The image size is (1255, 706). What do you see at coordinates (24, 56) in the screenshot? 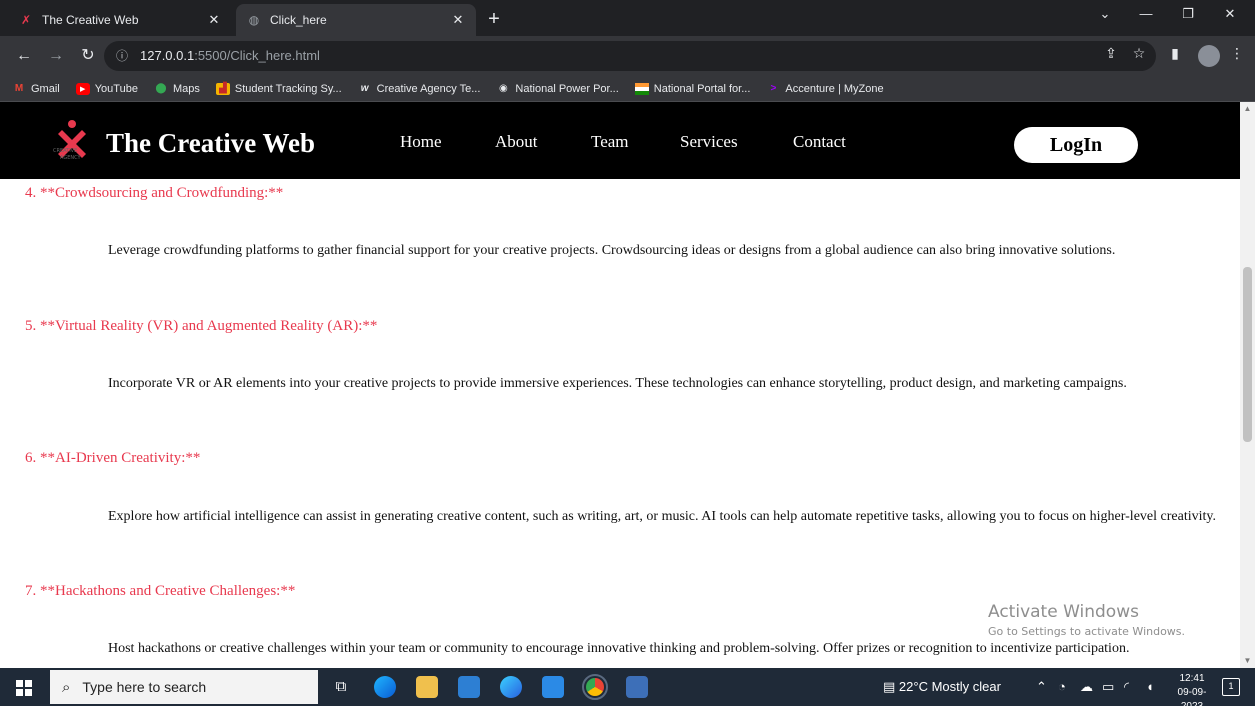
I see `back-icon: ←` at bounding box center [24, 56].